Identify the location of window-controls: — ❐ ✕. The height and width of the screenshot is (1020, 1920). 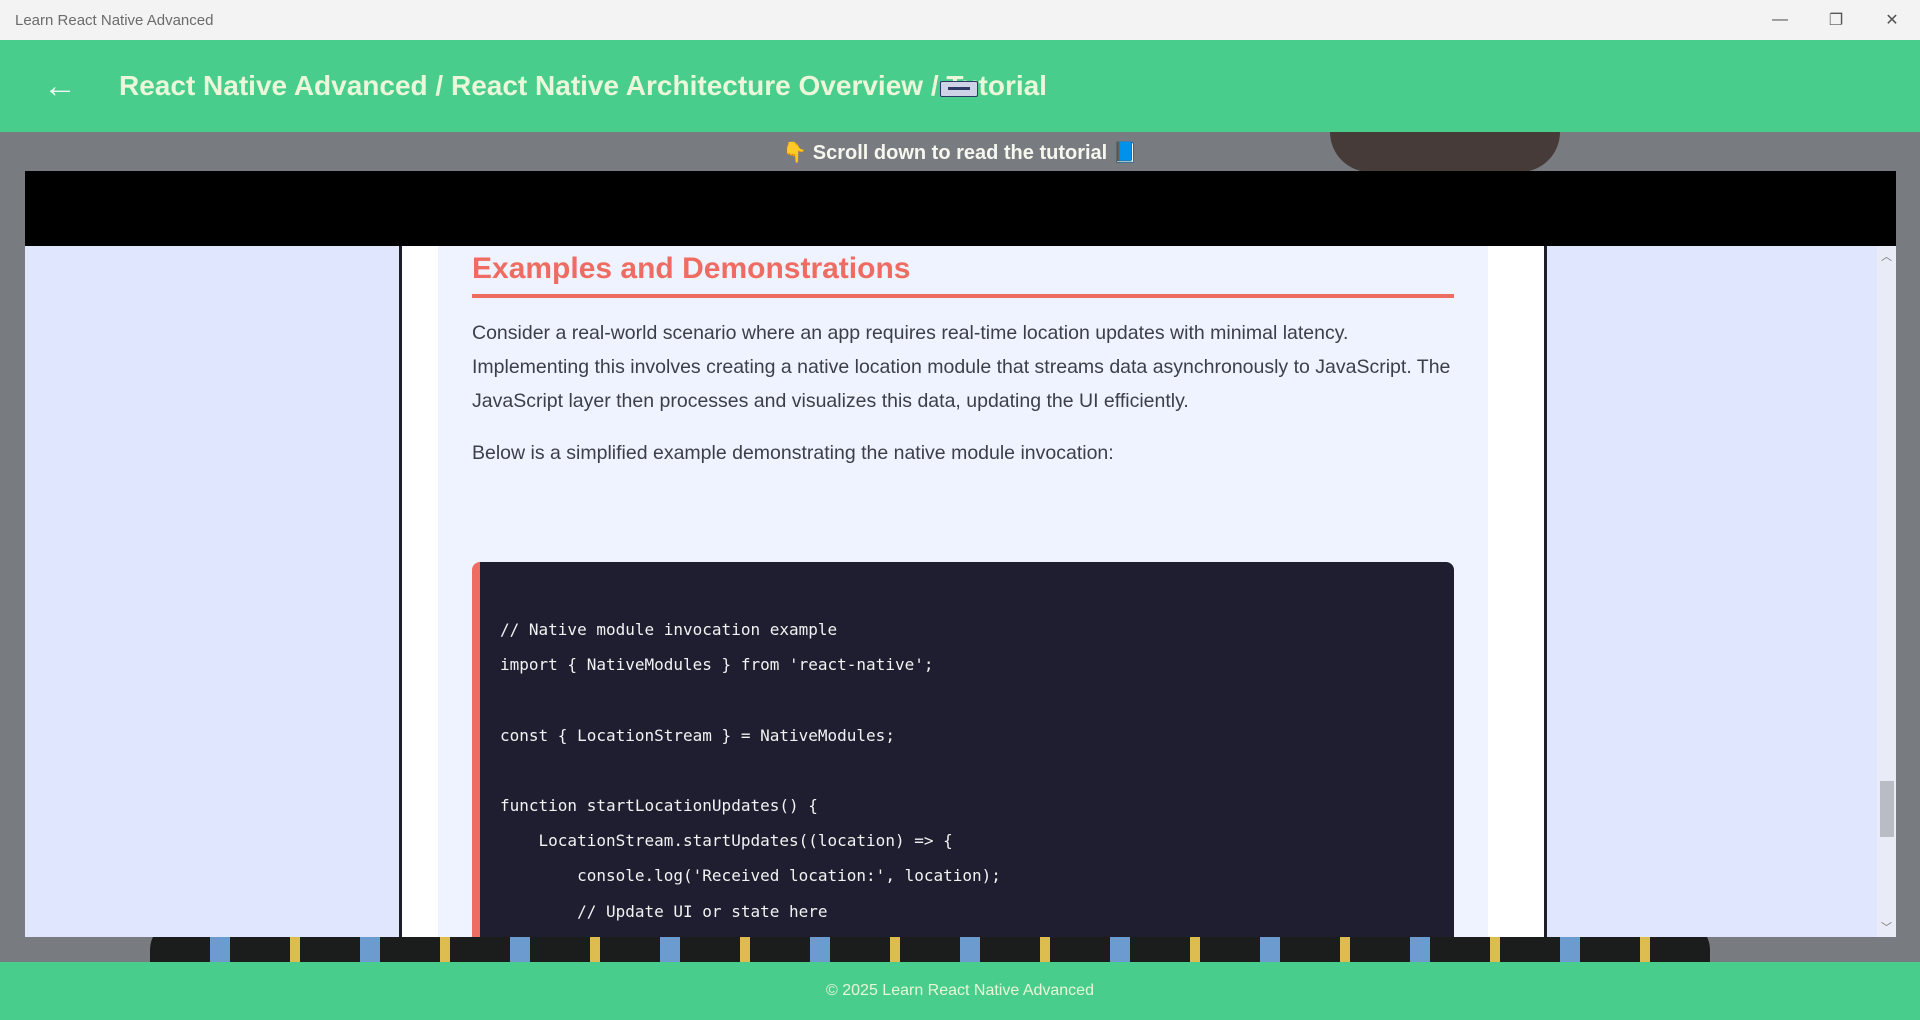
(1836, 20).